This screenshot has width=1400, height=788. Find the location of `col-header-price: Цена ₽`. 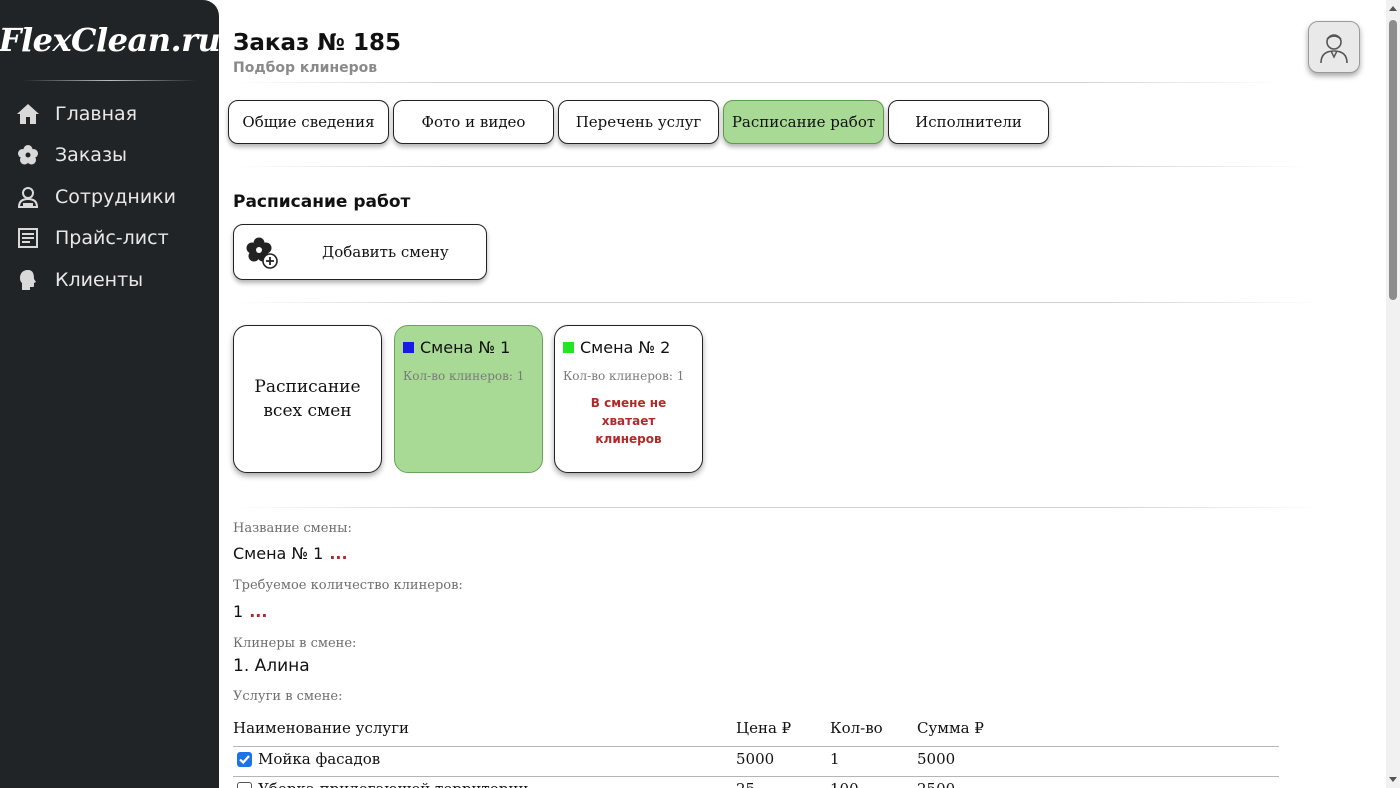

col-header-price: Цена ₽ is located at coordinates (764, 728).